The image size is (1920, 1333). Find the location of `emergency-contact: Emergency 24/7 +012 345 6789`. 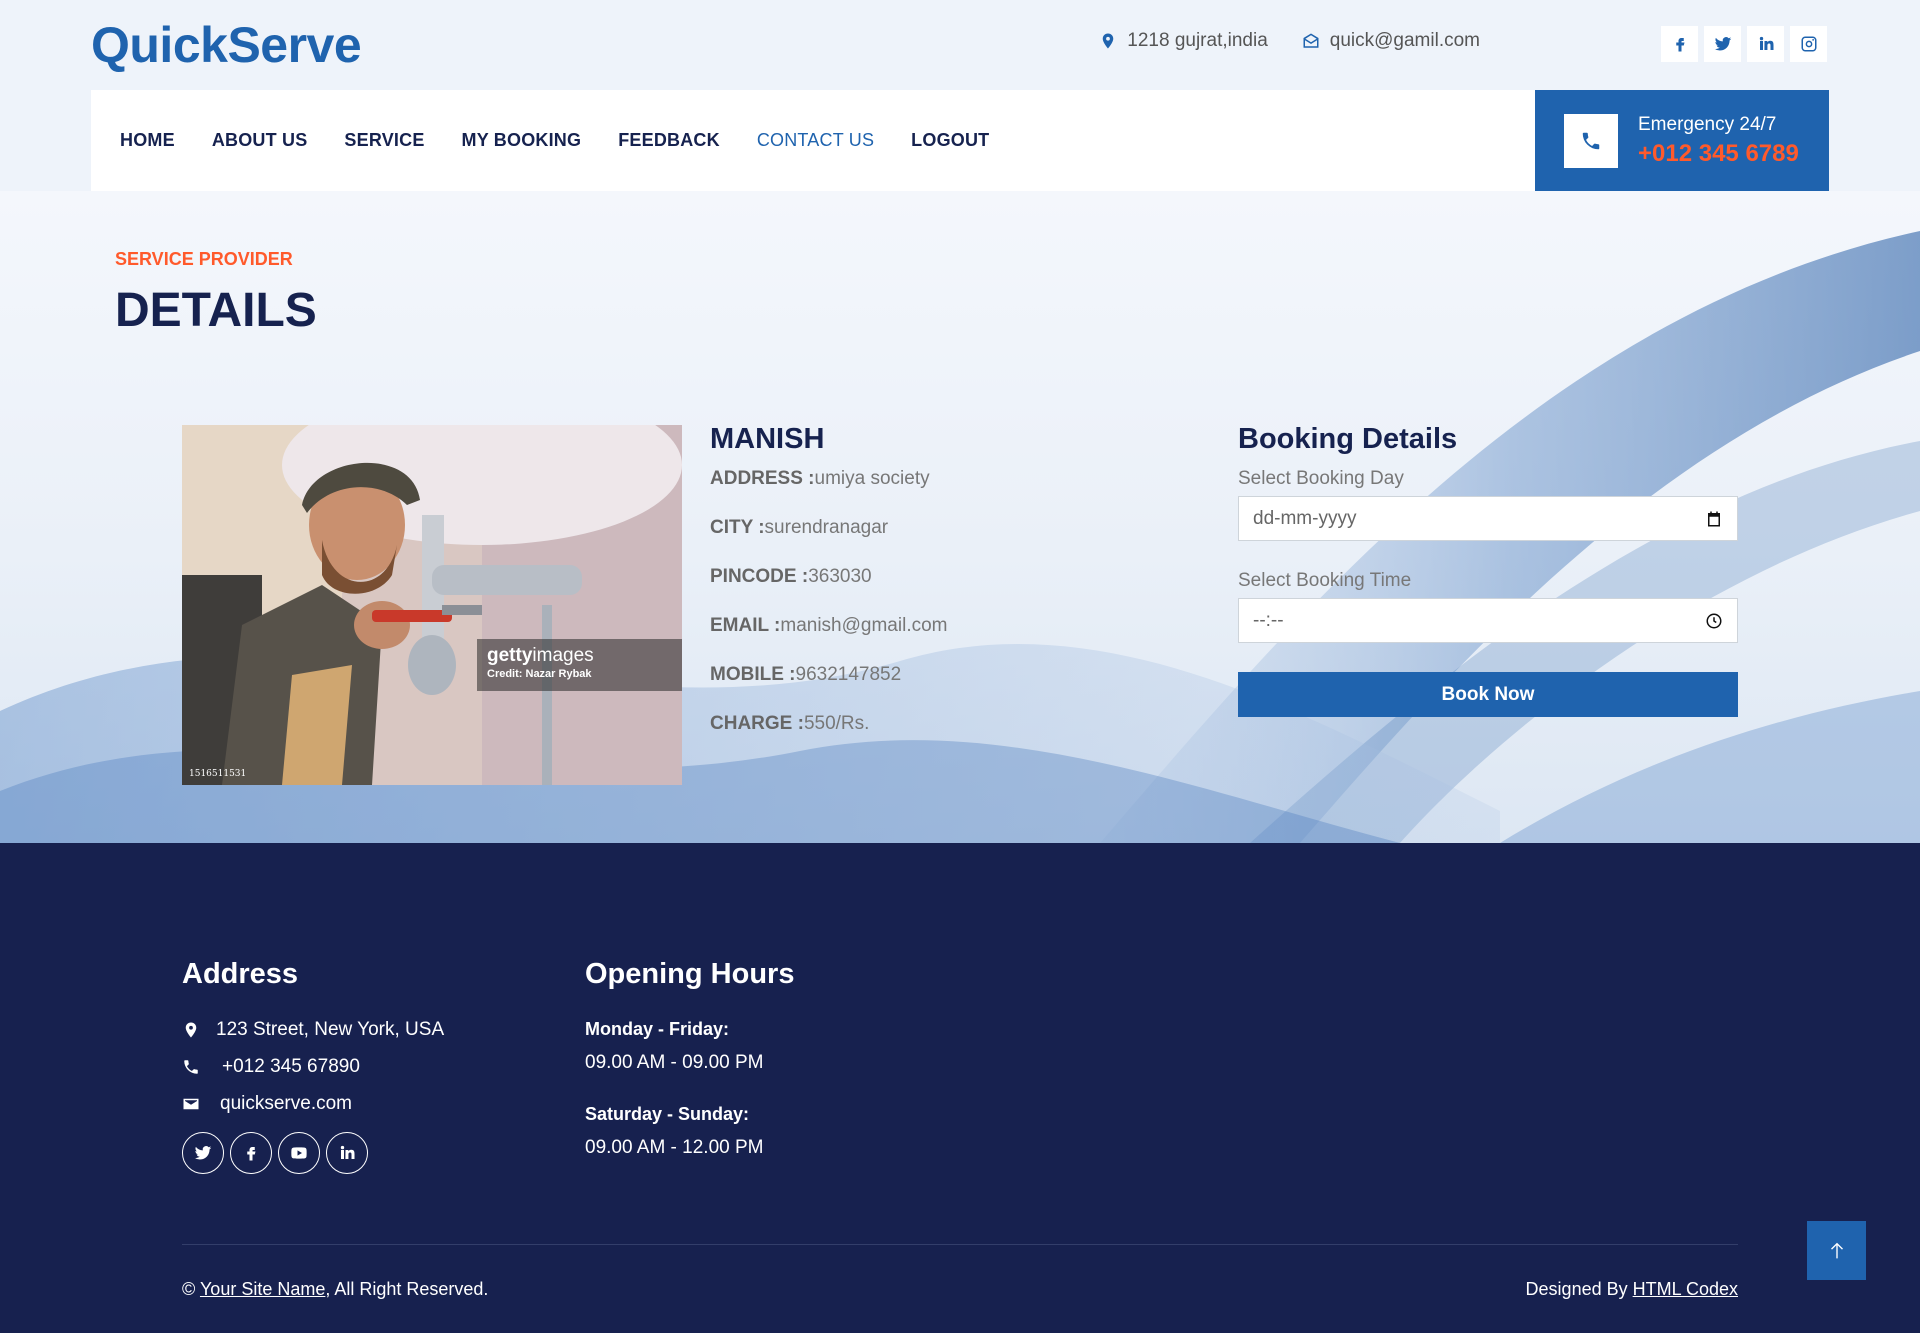

emergency-contact: Emergency 24/7 +012 345 6789 is located at coordinates (1682, 140).